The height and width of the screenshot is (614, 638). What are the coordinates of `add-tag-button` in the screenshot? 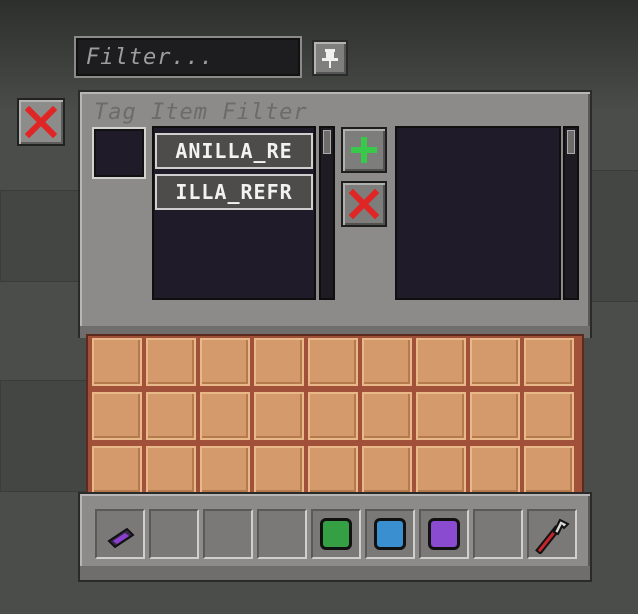 It's located at (364, 150).